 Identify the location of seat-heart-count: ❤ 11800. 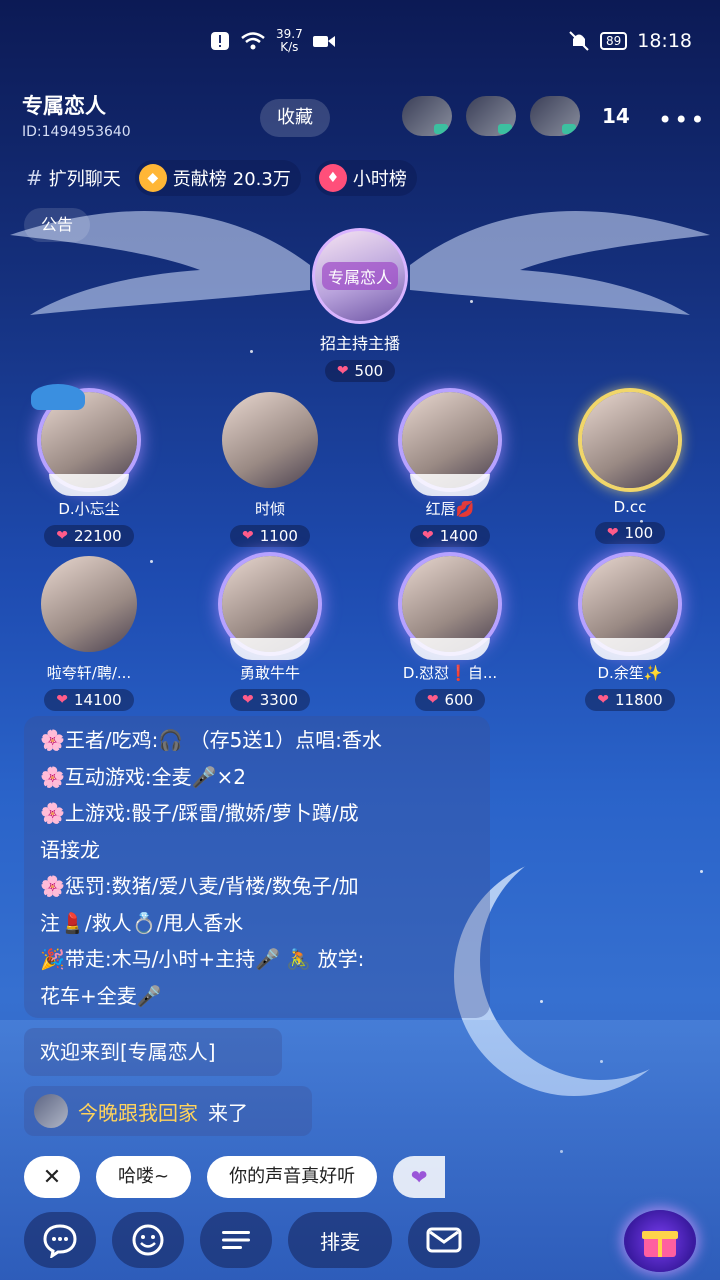
(630, 700).